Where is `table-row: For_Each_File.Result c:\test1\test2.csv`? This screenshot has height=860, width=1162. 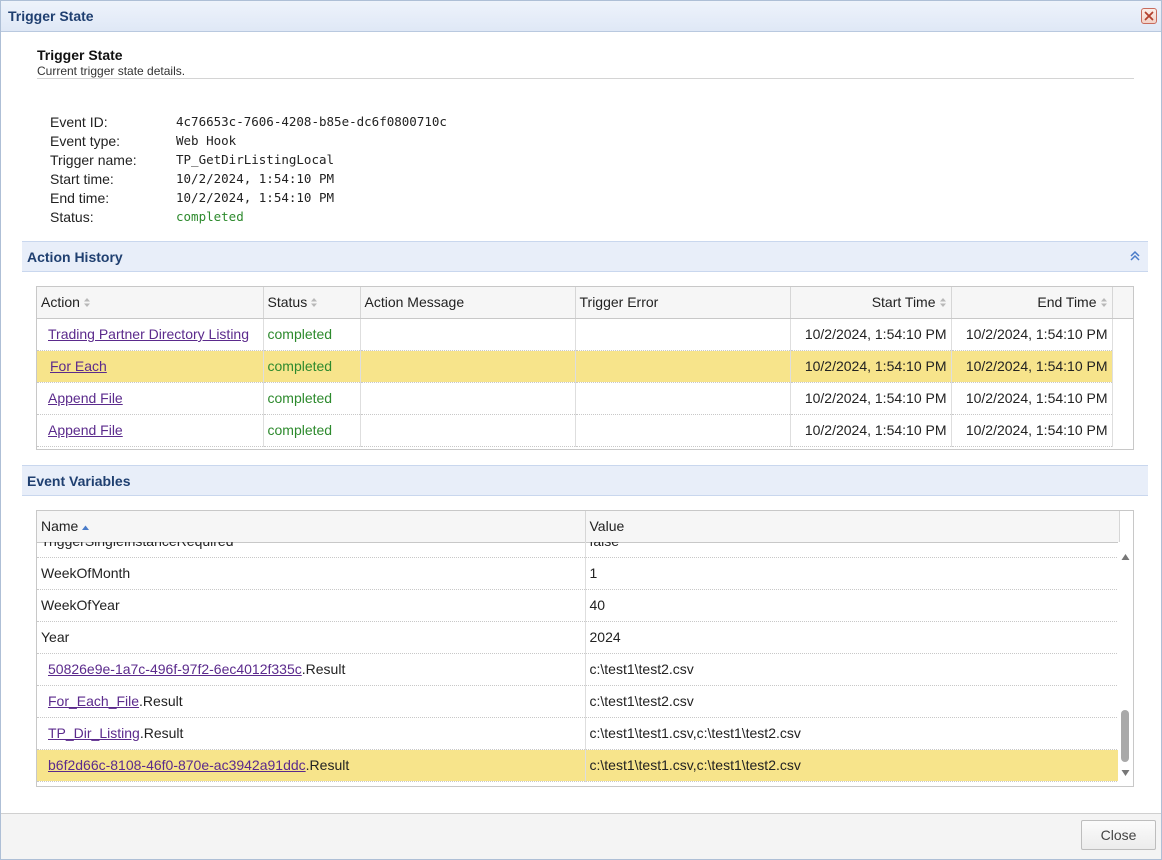 table-row: For_Each_File.Result c:\test1\test2.csv is located at coordinates (578, 701).